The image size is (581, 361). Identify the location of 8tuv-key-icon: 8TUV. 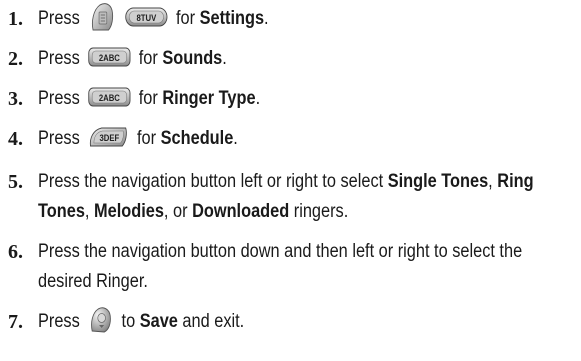
(146, 17).